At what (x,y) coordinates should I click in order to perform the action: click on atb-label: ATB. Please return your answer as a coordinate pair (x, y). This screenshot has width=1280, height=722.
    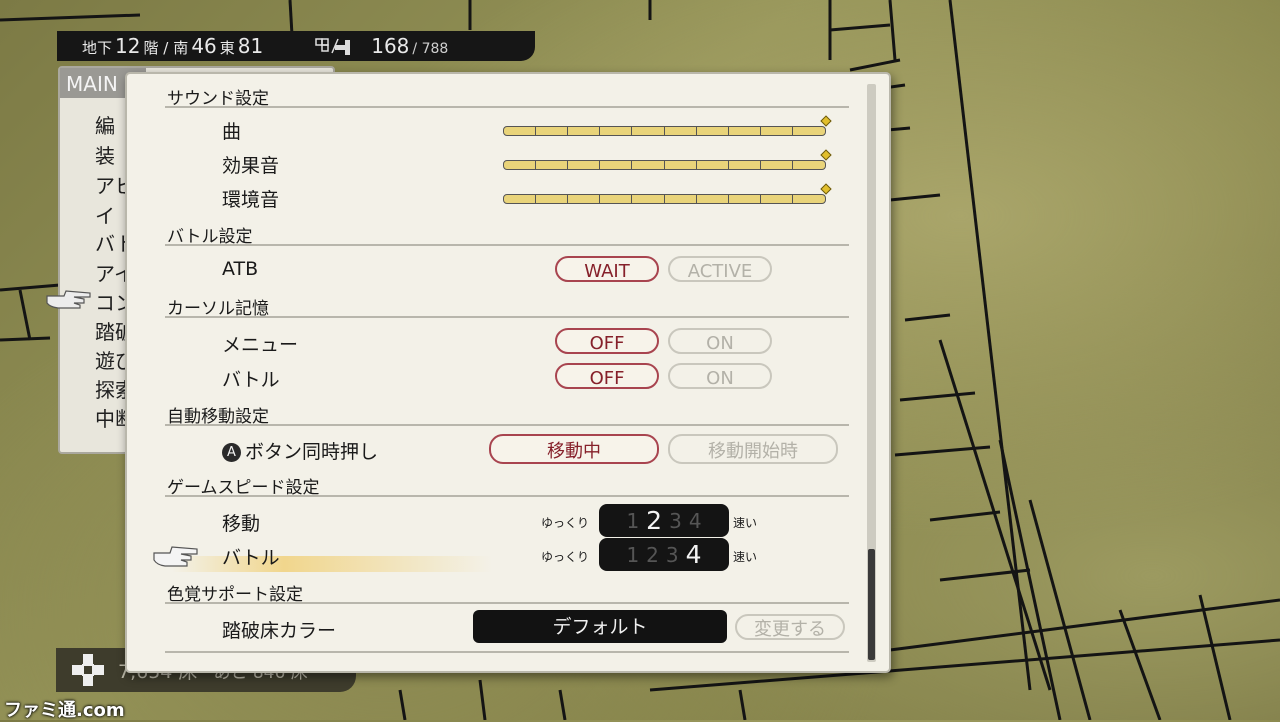
    Looking at the image, I should click on (240, 269).